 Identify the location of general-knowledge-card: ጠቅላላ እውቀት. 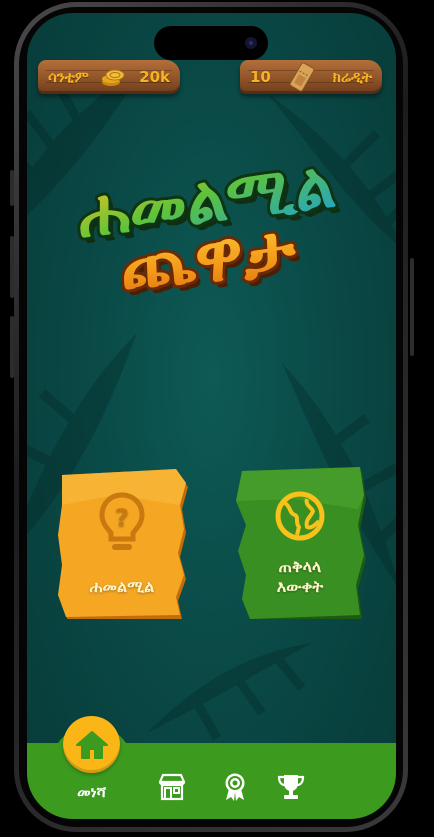
(300, 542).